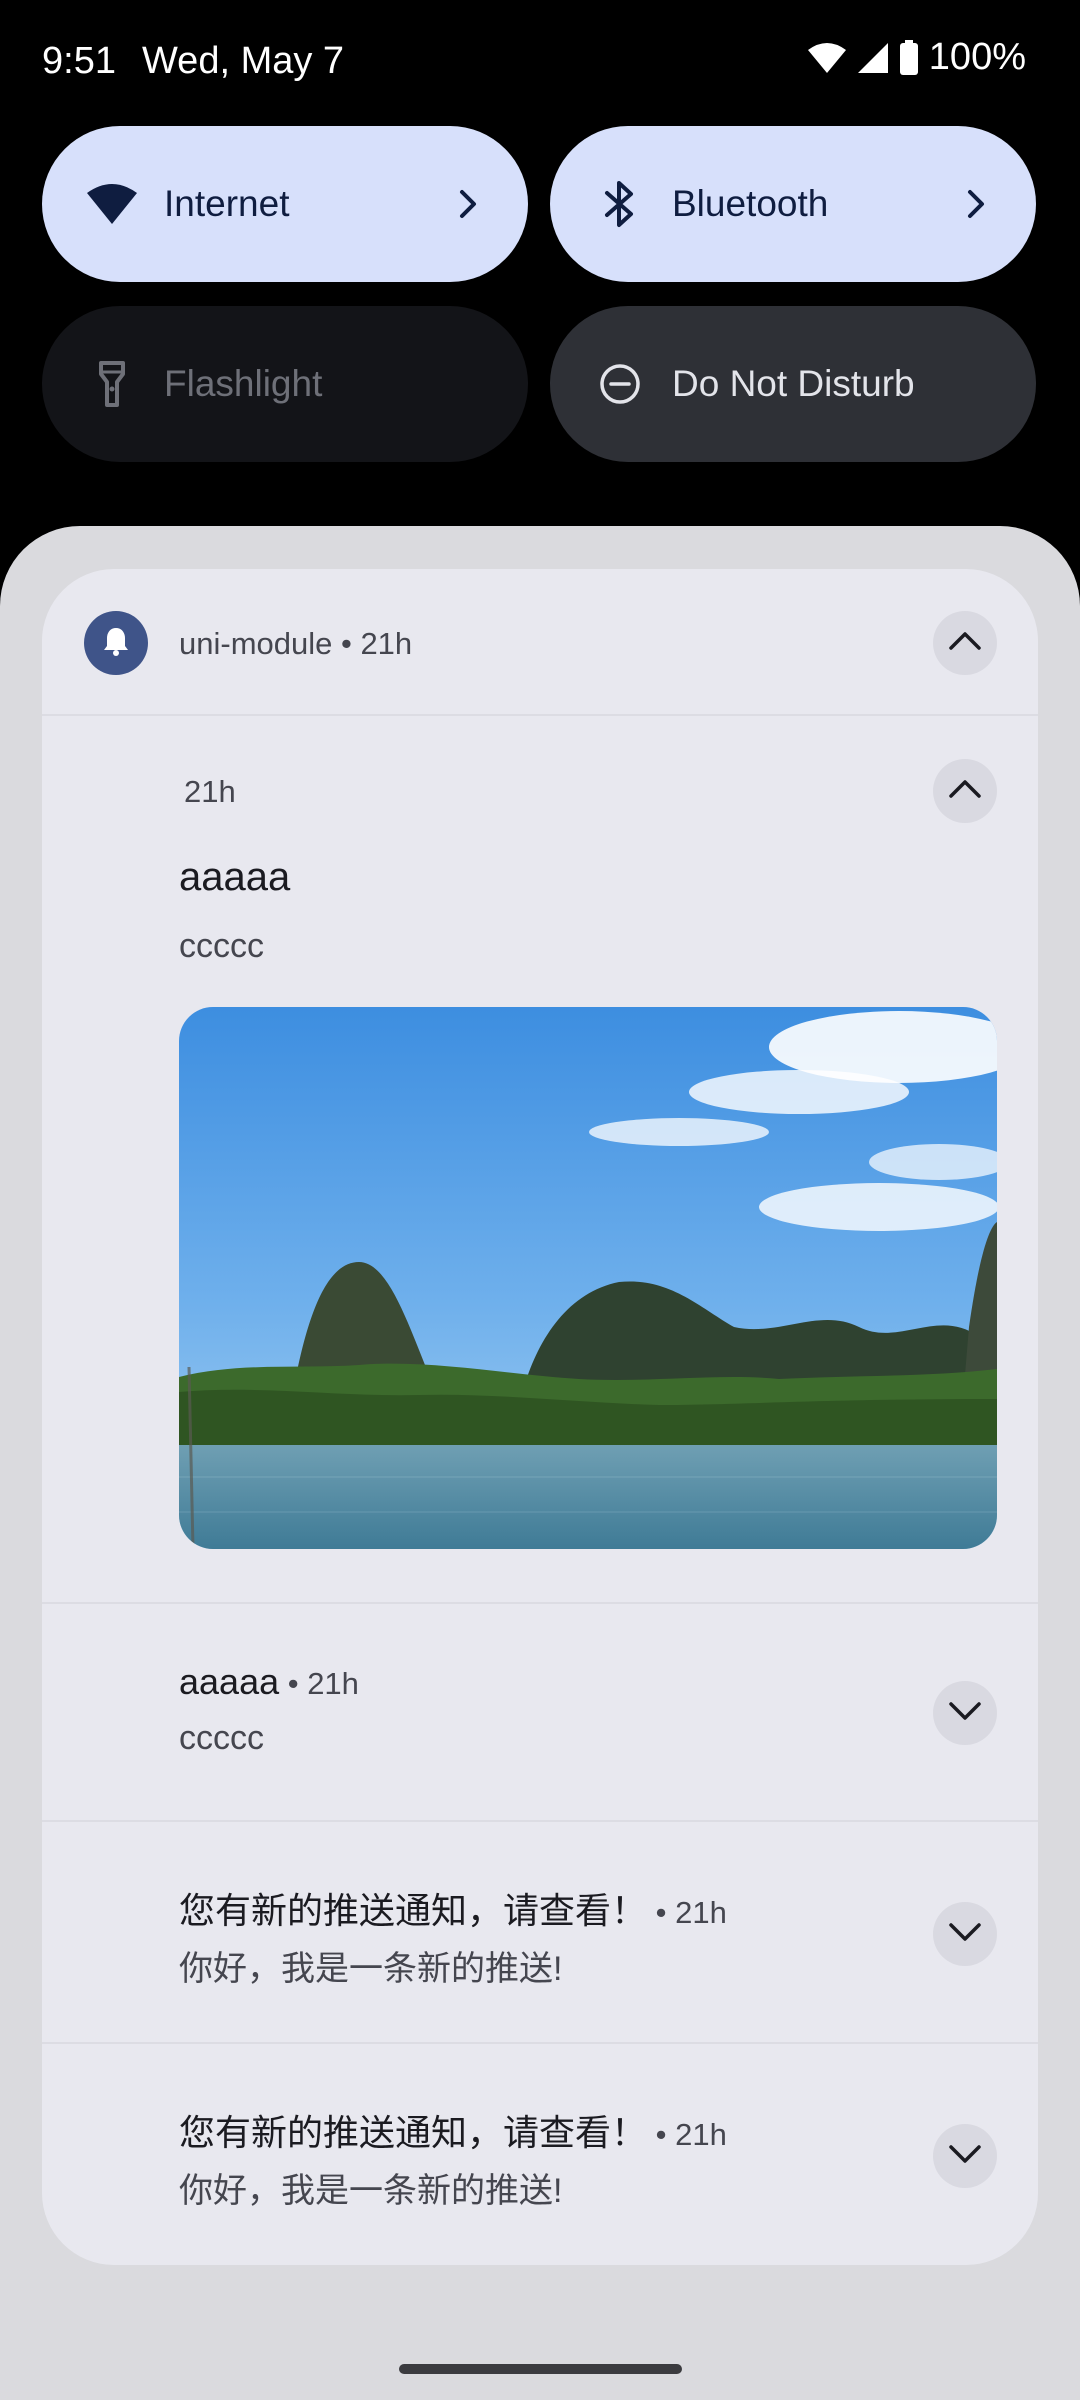 The image size is (1080, 2400). I want to click on battery-icon, so click(909, 57).